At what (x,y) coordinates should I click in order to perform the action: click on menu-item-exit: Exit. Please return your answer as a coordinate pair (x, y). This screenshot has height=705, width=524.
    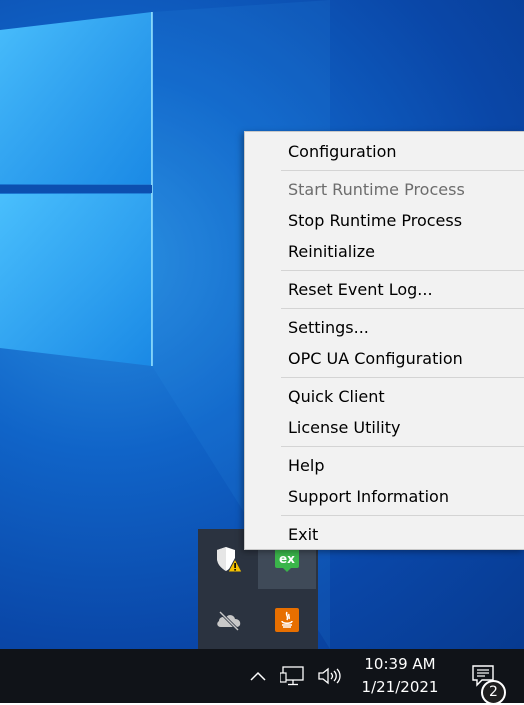
    Looking at the image, I should click on (384, 534).